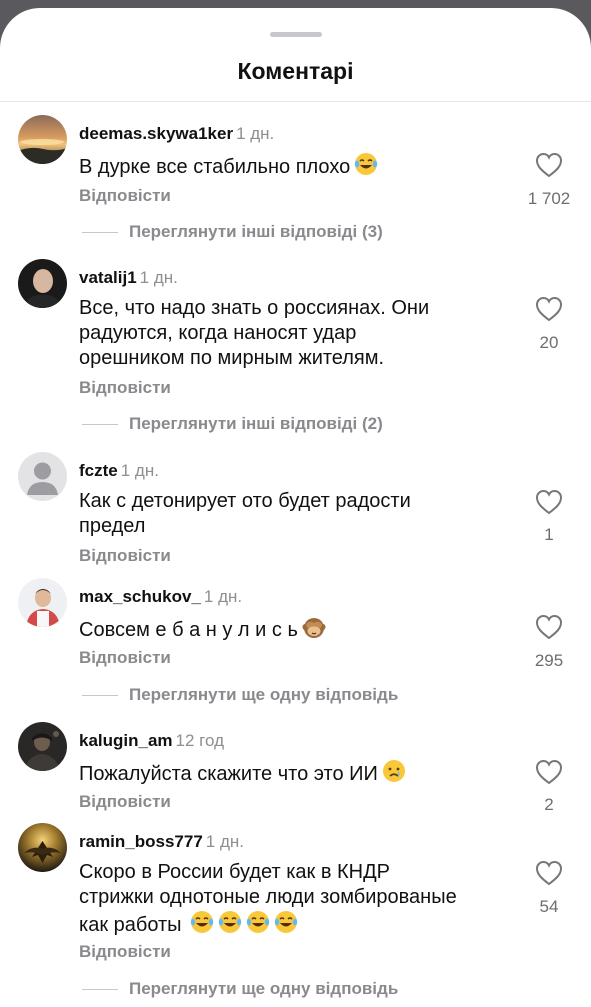 The width and height of the screenshot is (591, 1007). Describe the element at coordinates (549, 906) in the screenshot. I see `like-count: 54` at that location.